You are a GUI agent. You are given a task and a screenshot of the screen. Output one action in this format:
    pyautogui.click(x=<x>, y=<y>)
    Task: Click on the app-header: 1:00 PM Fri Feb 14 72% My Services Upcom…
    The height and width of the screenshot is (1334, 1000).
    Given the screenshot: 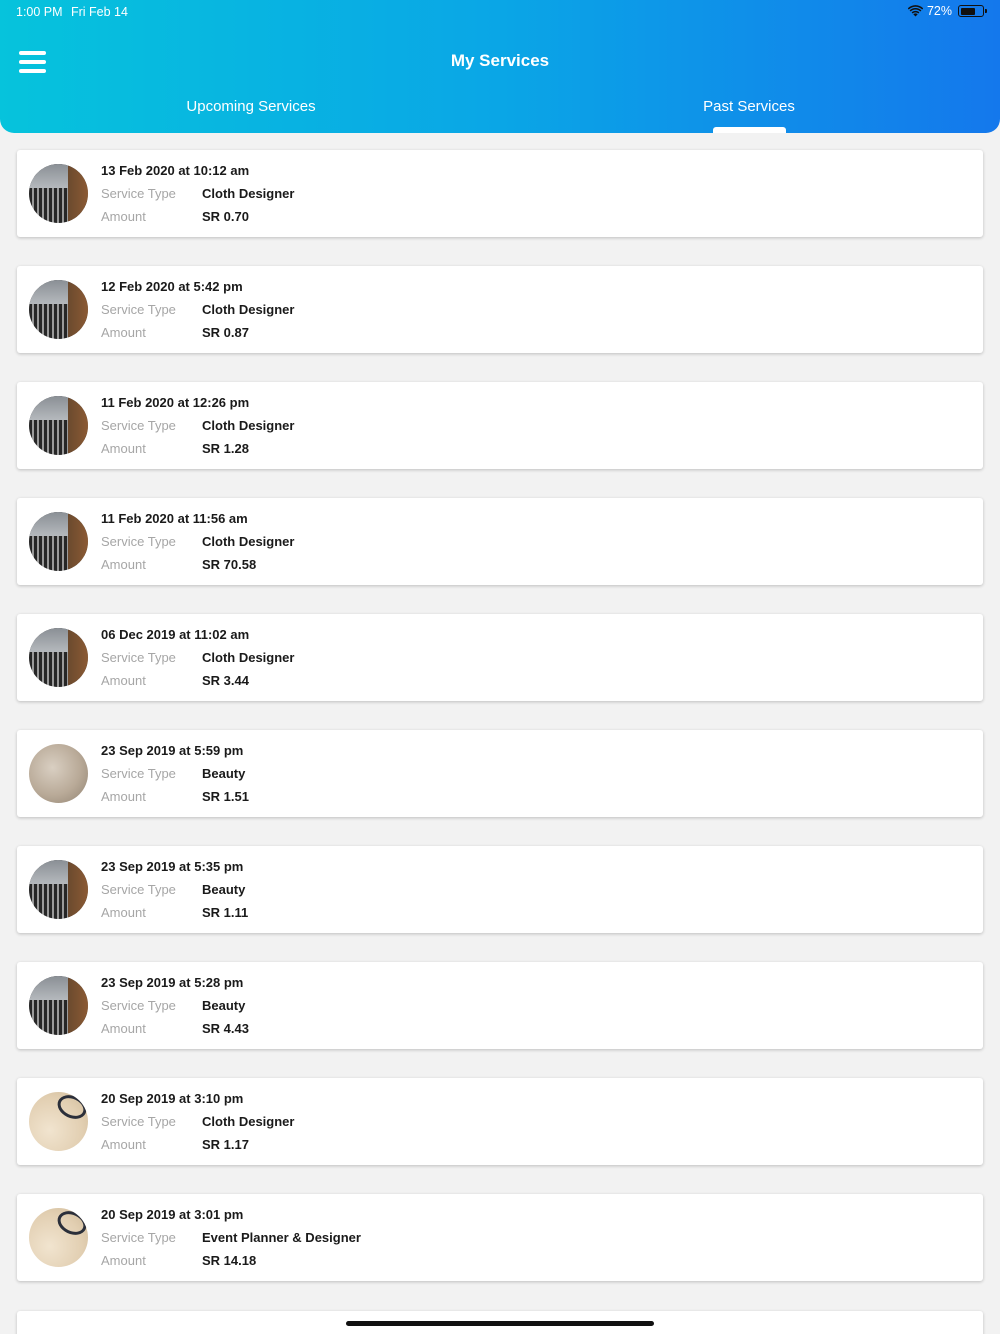 What is the action you would take?
    pyautogui.click(x=500, y=66)
    